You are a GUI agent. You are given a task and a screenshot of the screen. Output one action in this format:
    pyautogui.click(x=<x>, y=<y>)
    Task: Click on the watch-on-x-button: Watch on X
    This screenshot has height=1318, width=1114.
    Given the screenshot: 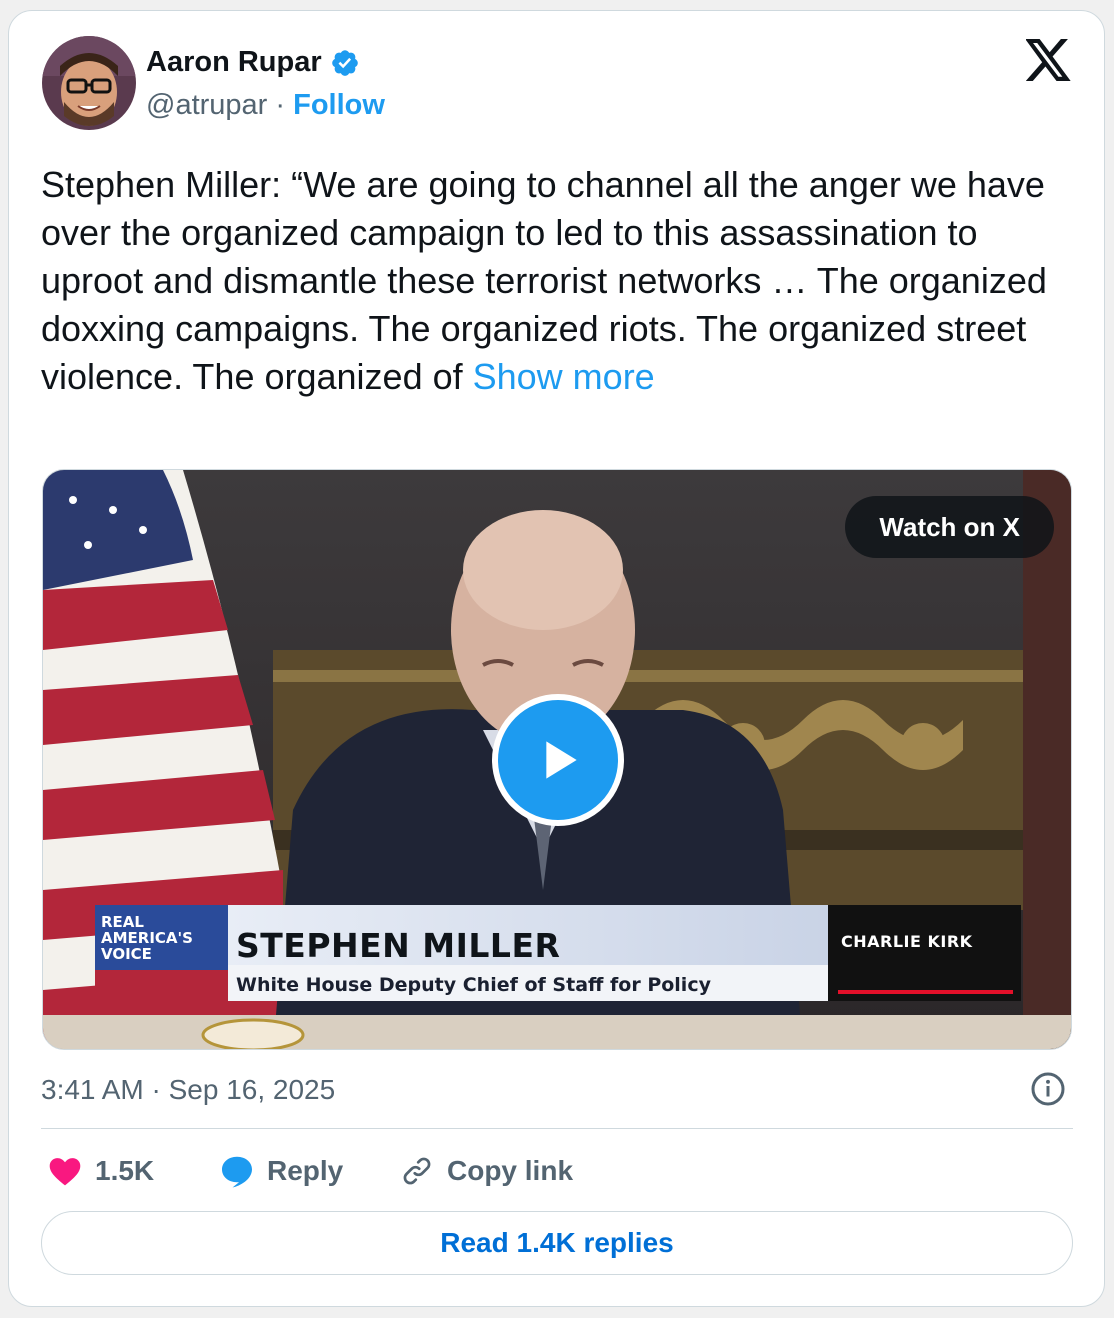 What is the action you would take?
    pyautogui.click(x=949, y=527)
    